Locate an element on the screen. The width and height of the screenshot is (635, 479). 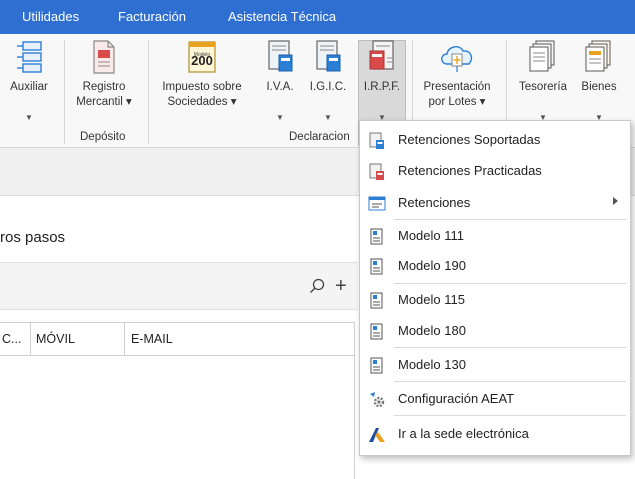
irpf-button-content: I.R.P.F. ▼ is located at coordinates (382, 83).